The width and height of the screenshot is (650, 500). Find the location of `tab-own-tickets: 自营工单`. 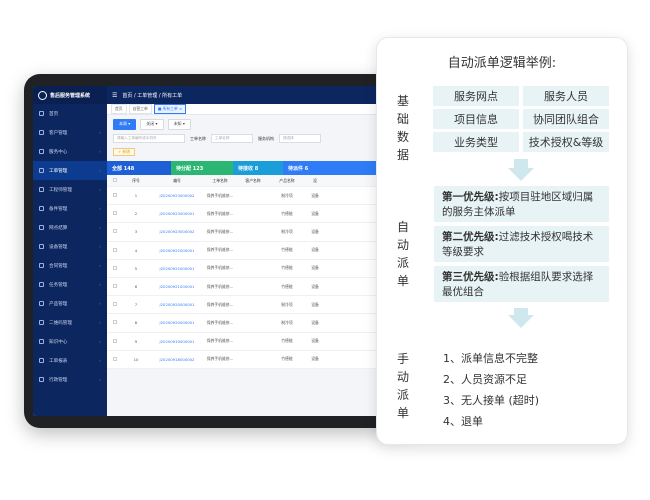

tab-own-tickets: 自营工单 is located at coordinates (140, 109).